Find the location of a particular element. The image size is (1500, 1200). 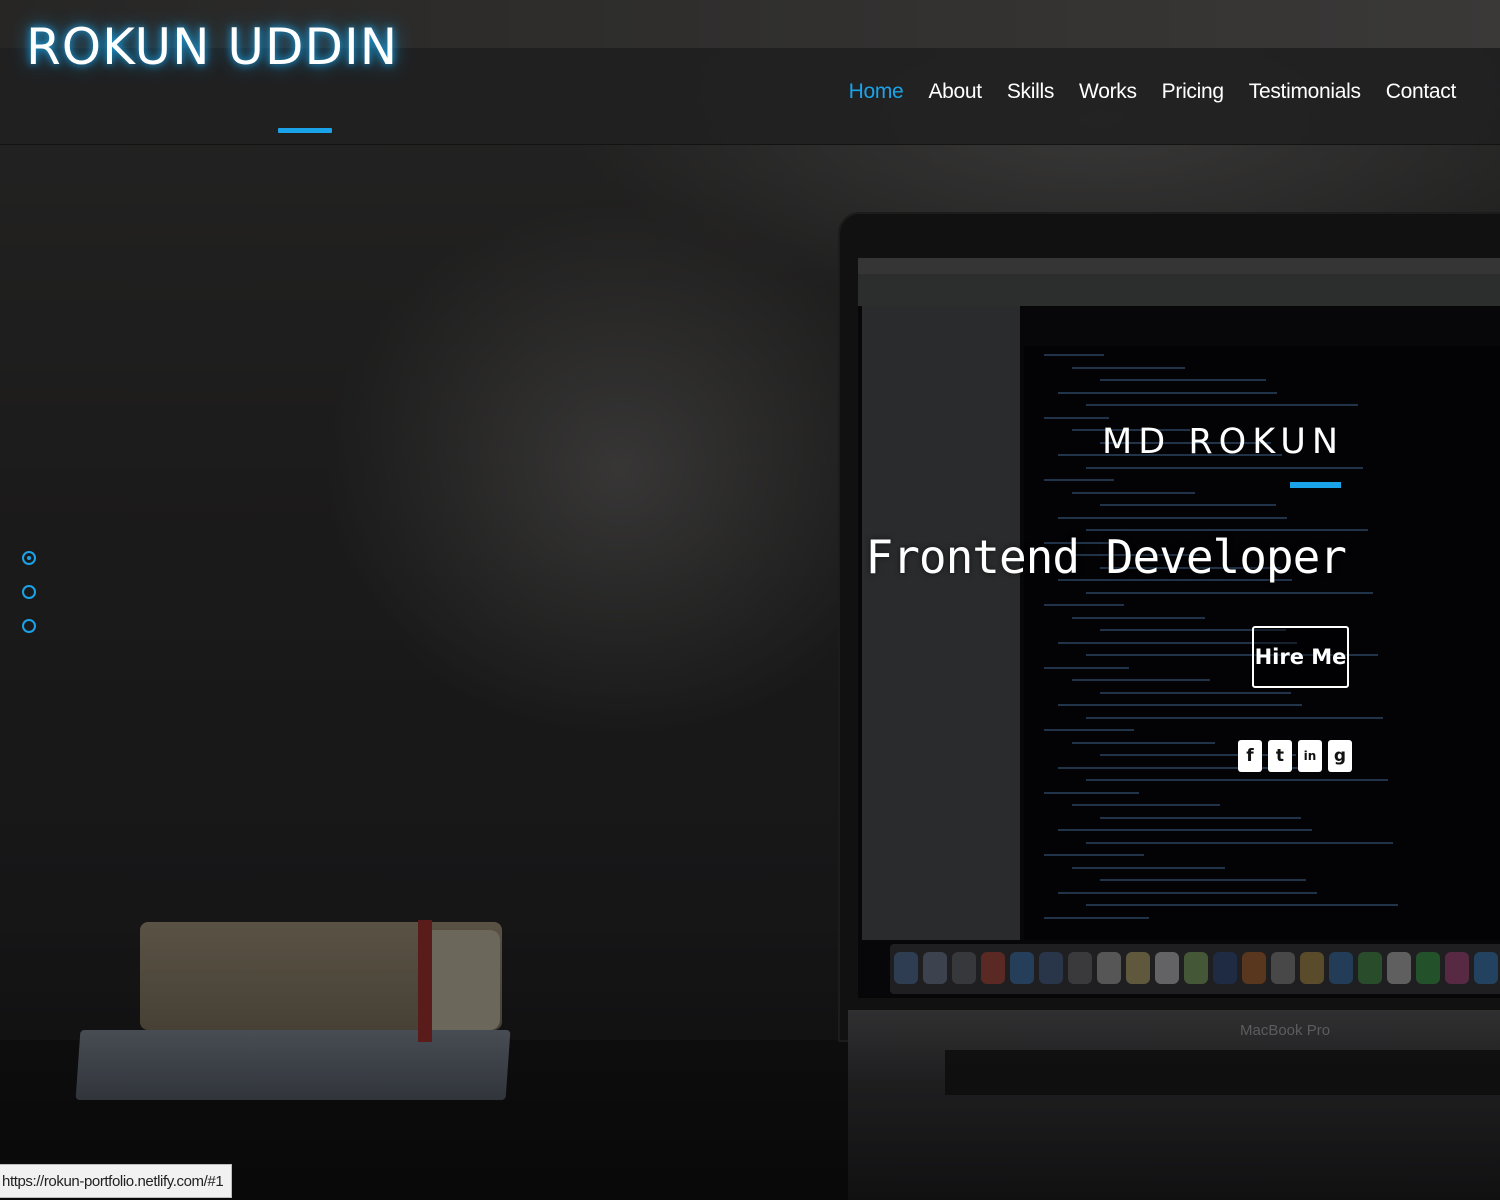

nav-link-contact: Contact is located at coordinates (1421, 92).